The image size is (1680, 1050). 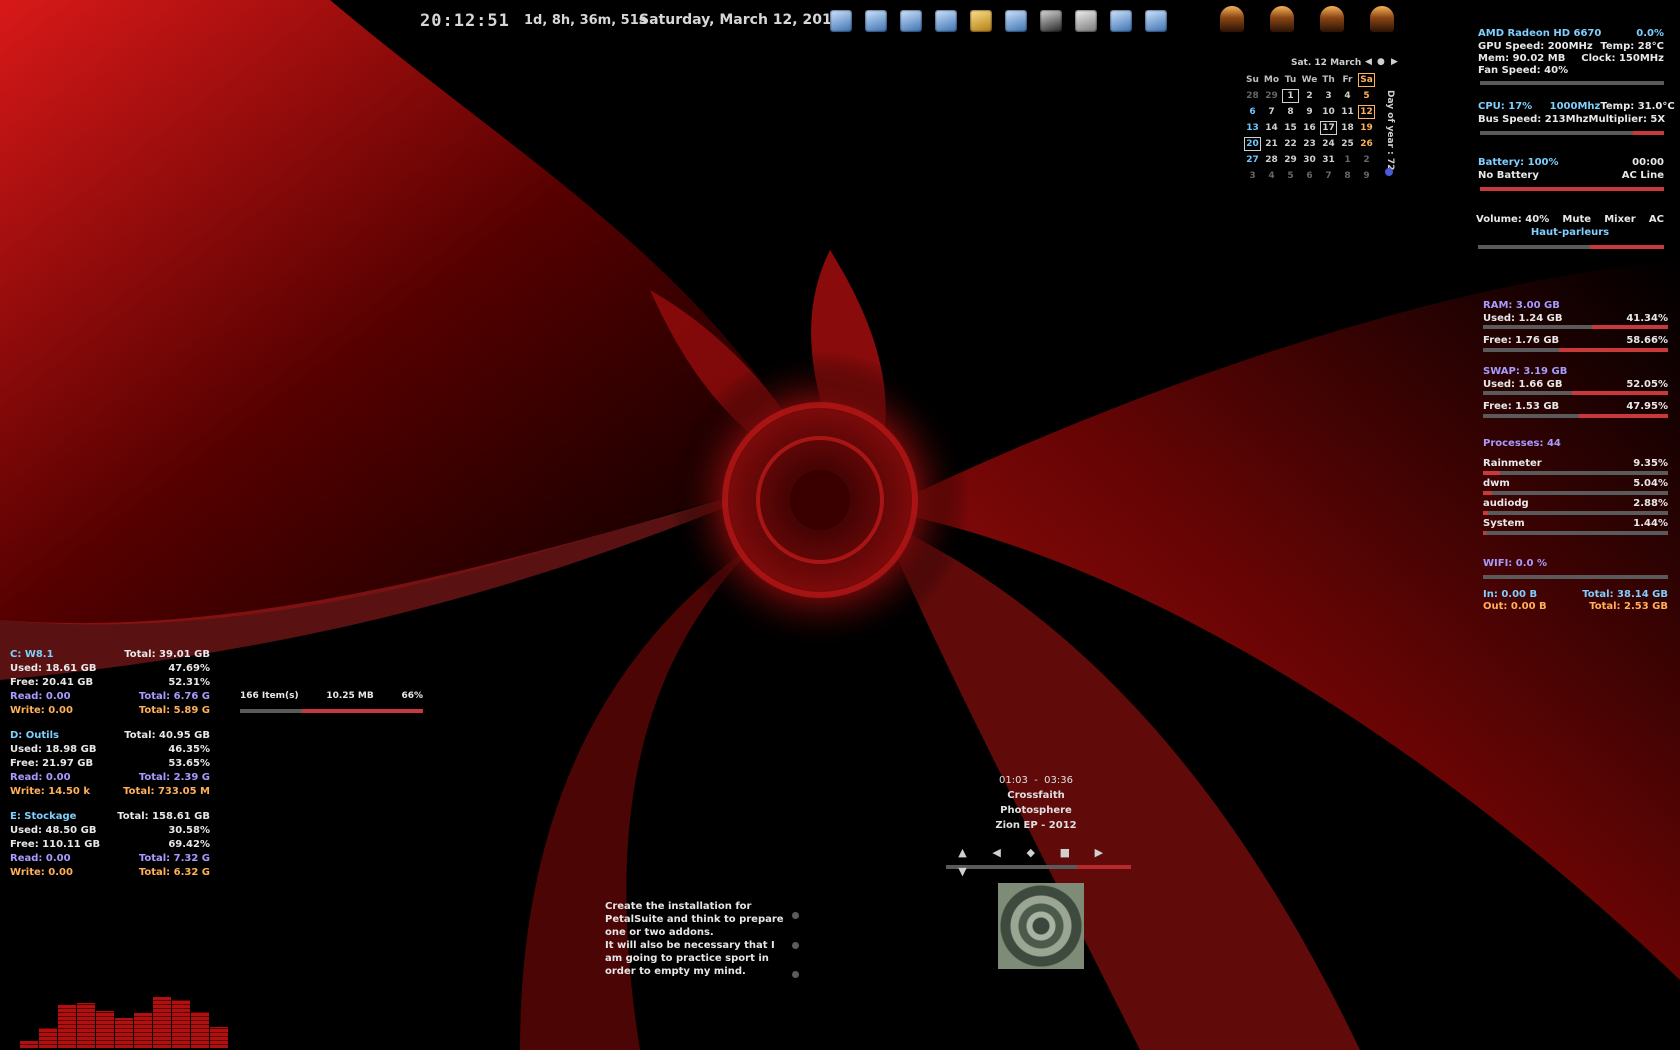 I want to click on swap-free-bar, so click(x=1575, y=416).